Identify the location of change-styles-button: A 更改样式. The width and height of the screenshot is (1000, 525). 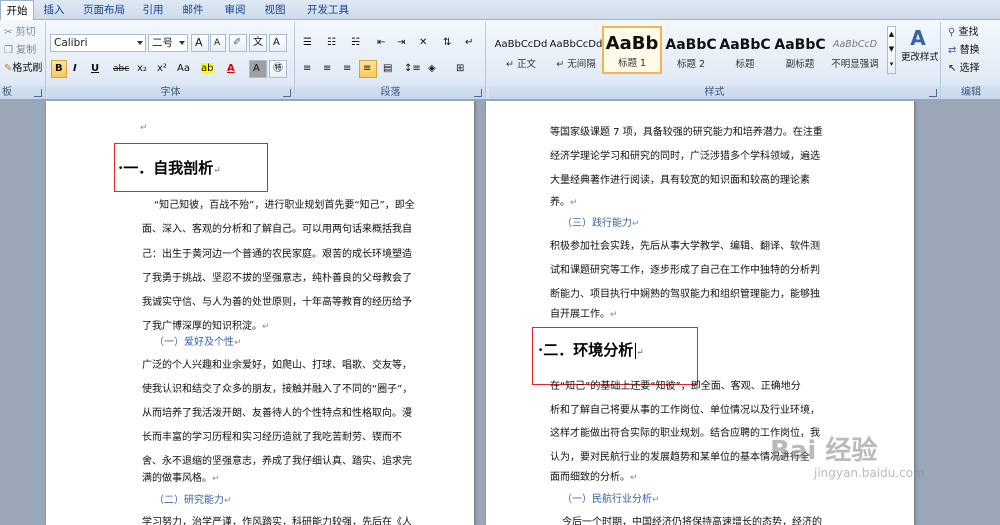
(918, 53).